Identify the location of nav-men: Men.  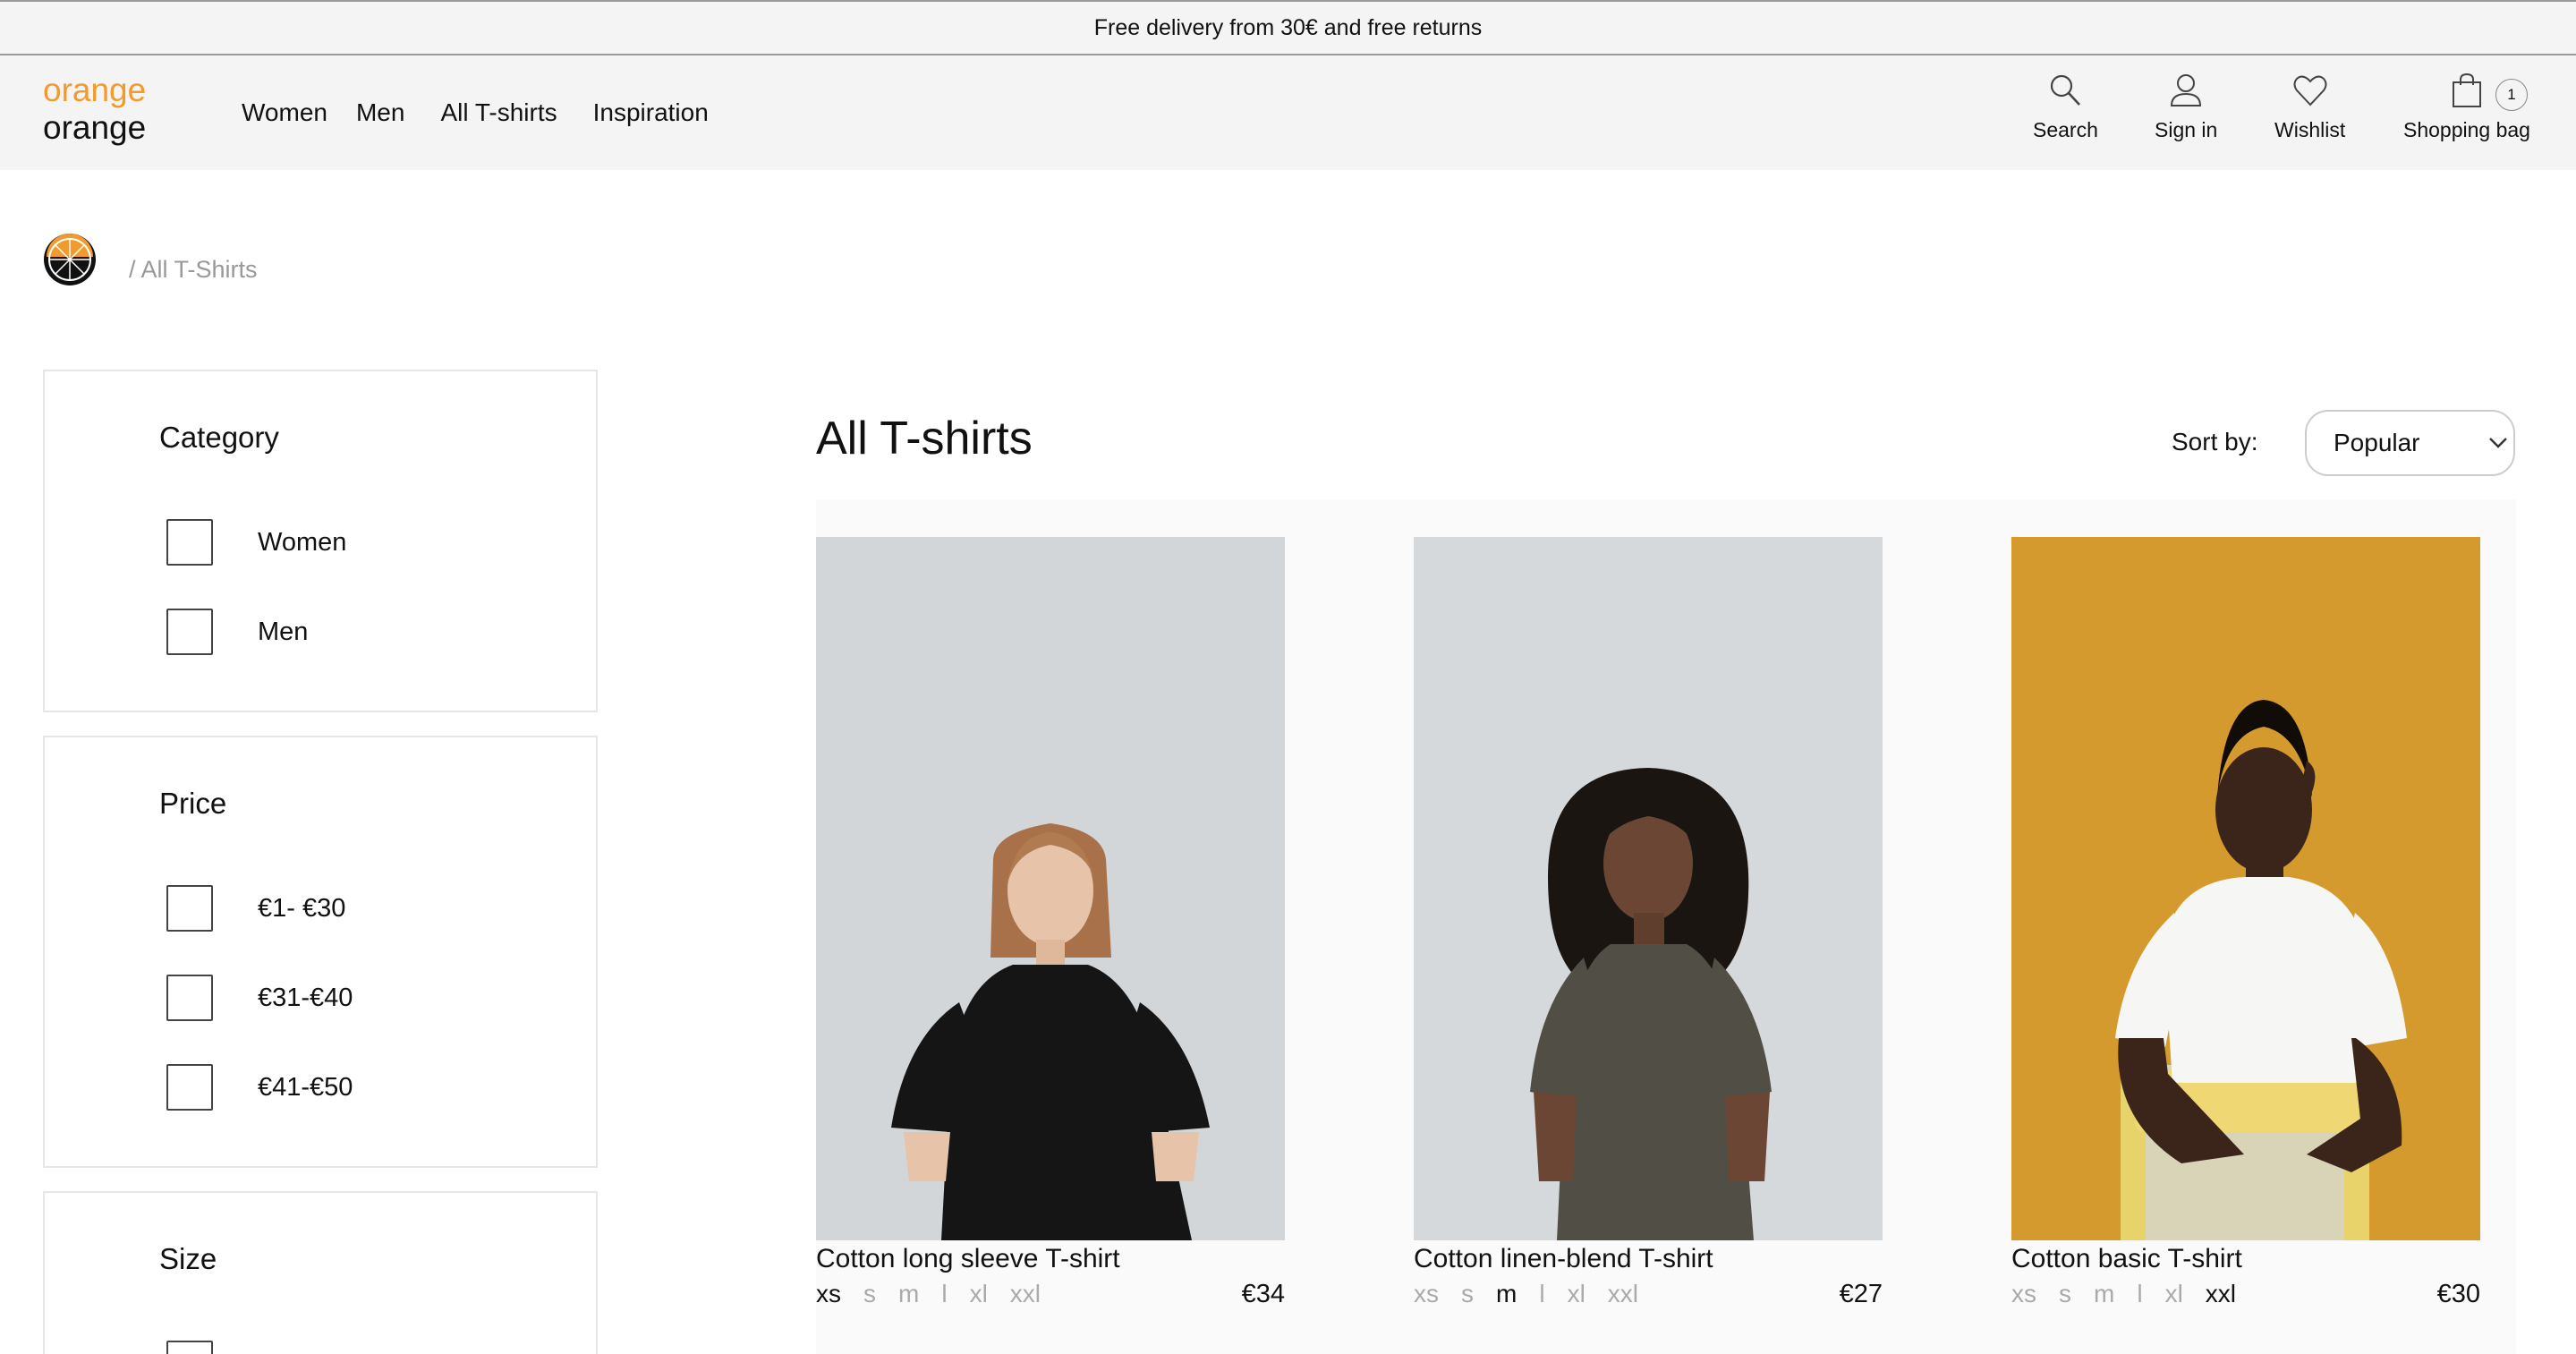
(380, 113).